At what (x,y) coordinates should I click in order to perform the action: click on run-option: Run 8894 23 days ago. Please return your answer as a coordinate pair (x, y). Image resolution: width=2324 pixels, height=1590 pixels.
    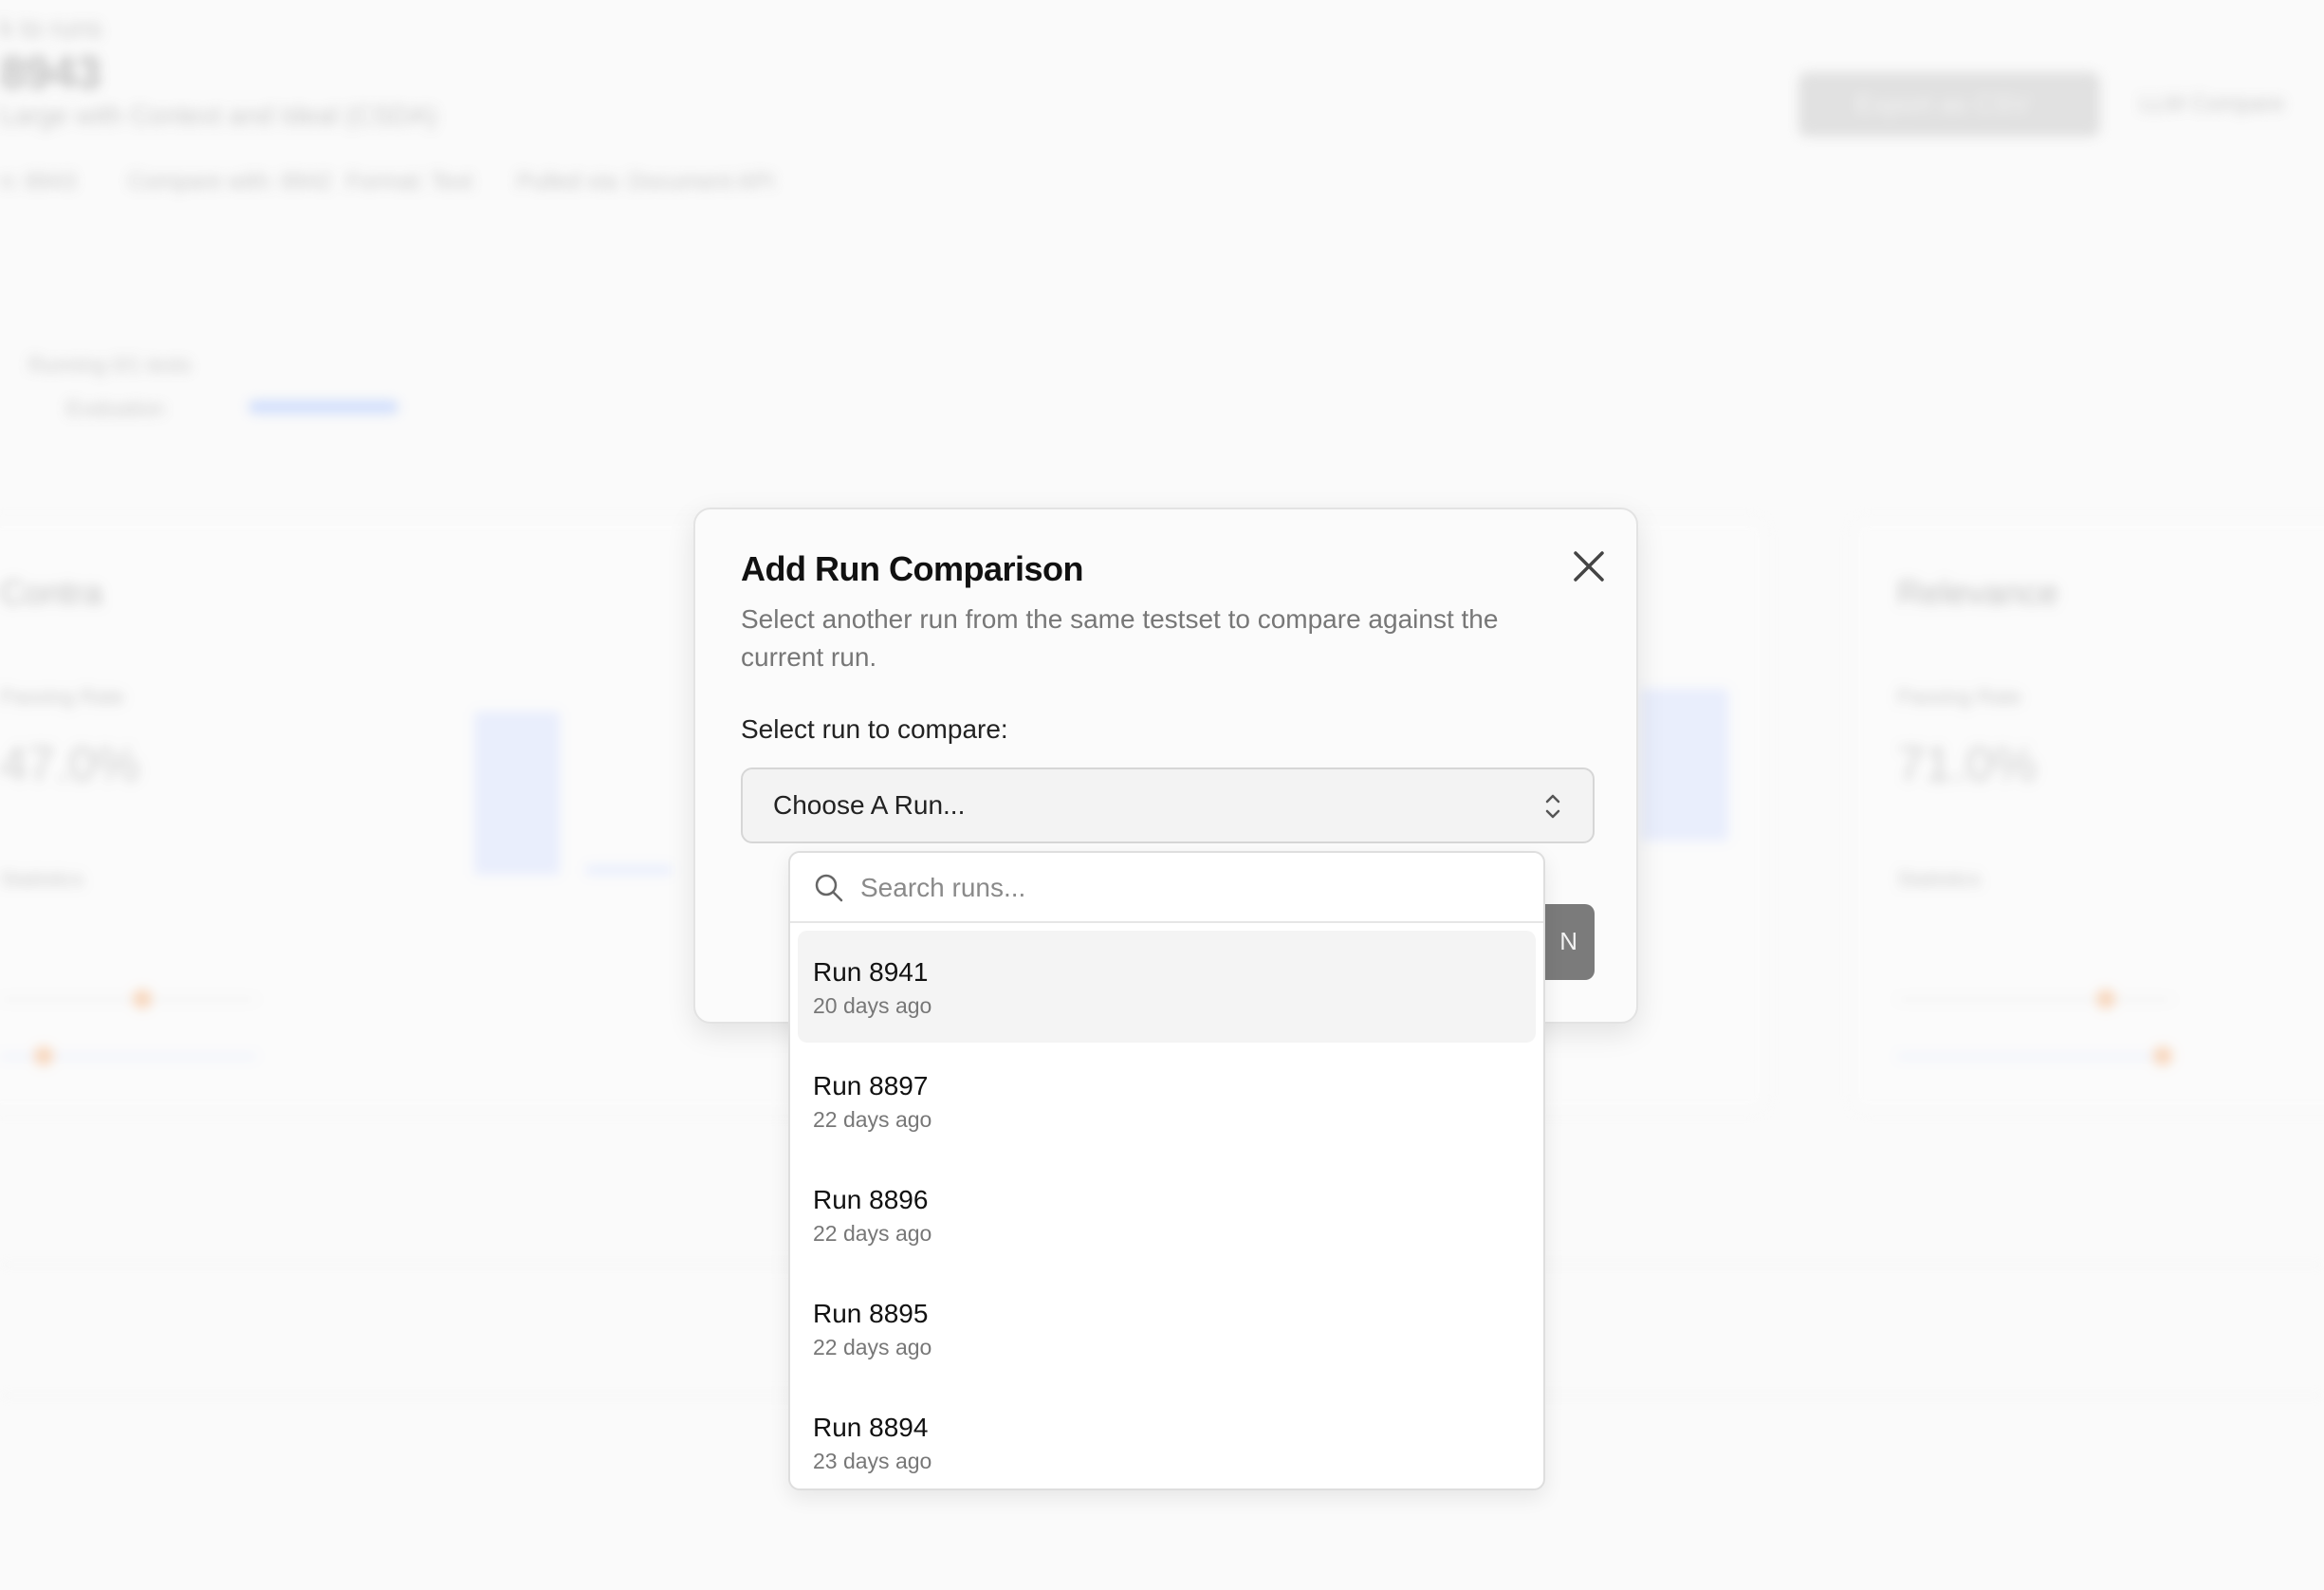
    Looking at the image, I should click on (1167, 1437).